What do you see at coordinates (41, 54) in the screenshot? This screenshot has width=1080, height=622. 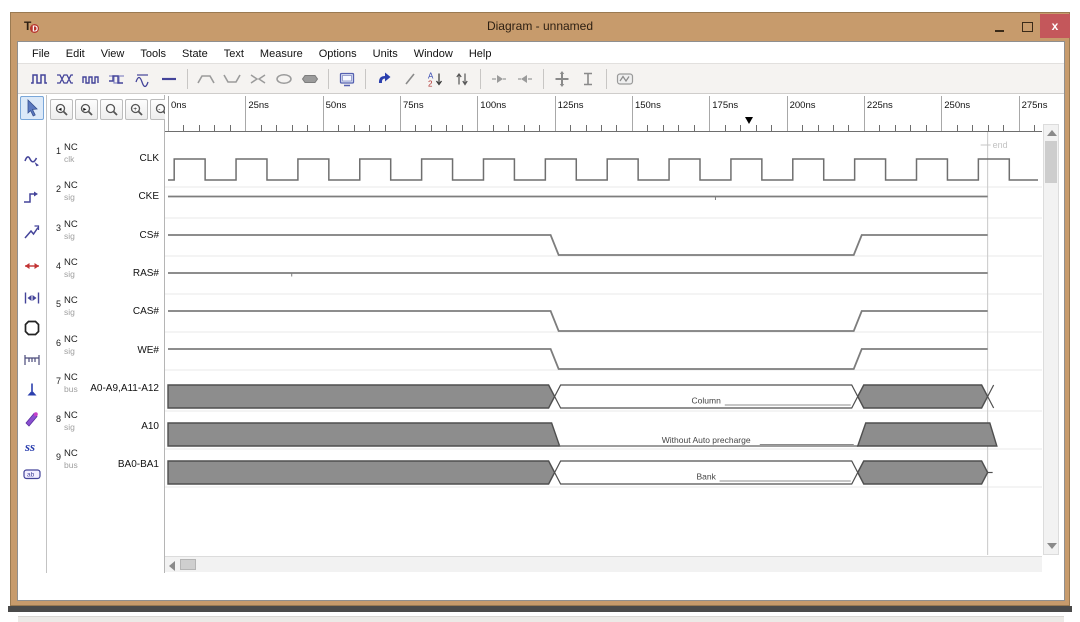 I see `menu-item-file: File` at bounding box center [41, 54].